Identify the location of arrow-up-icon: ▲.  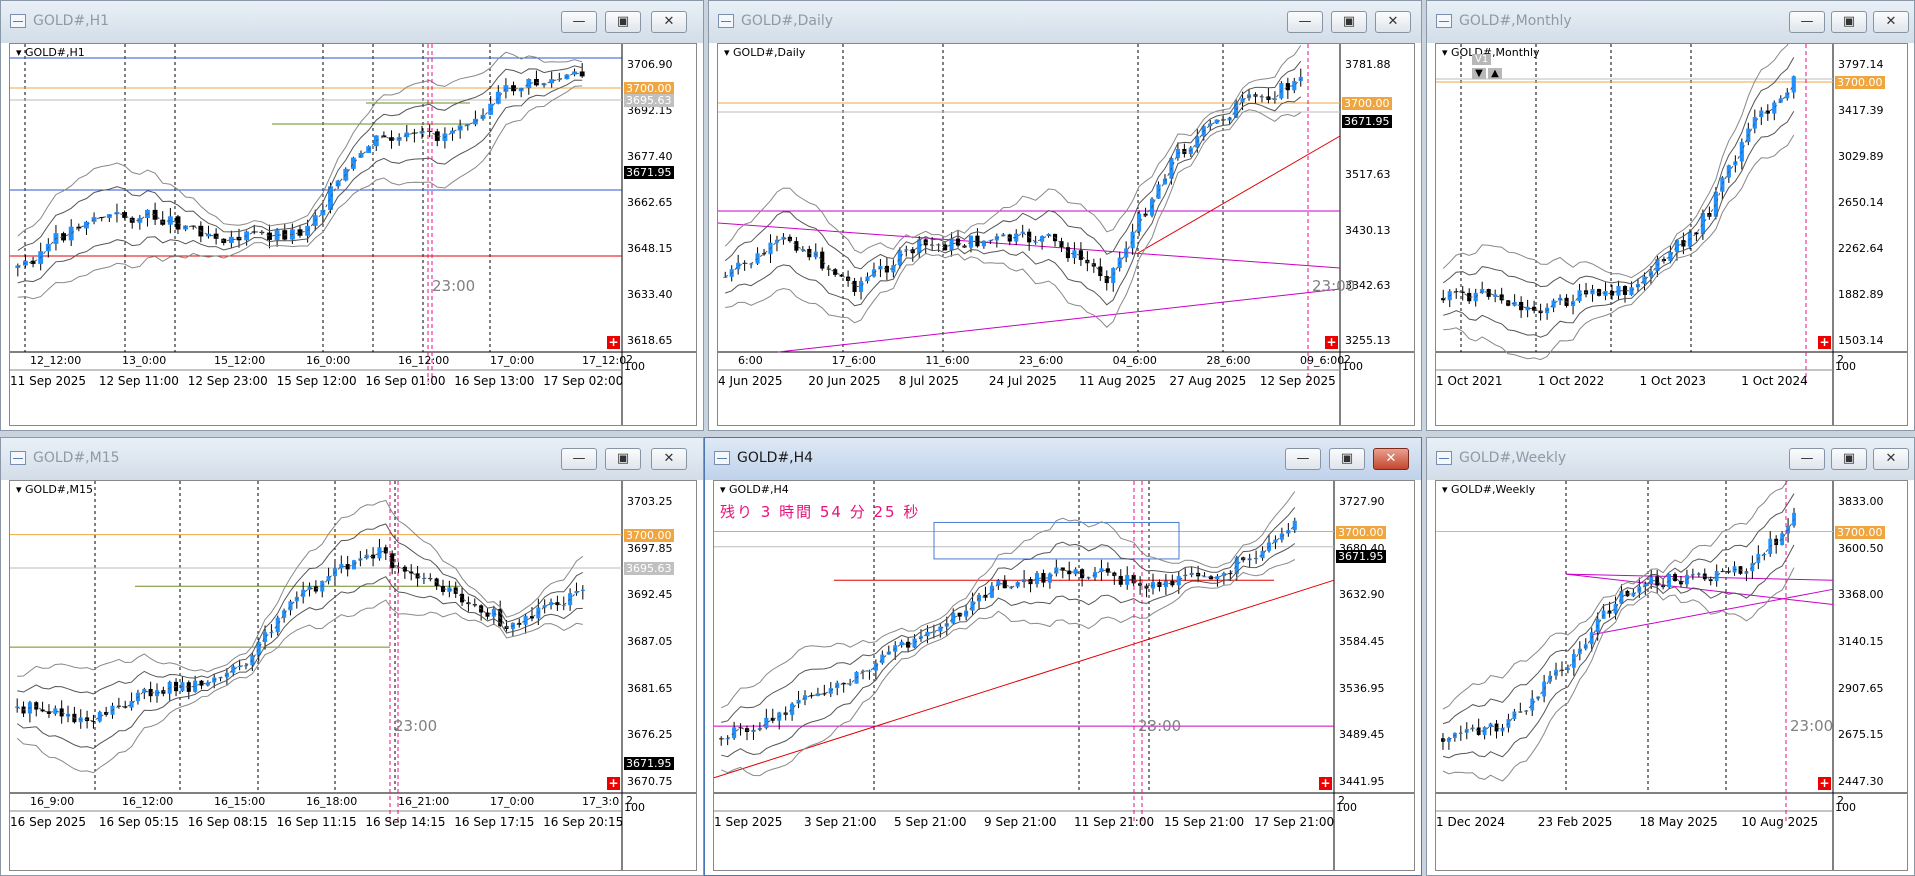
(1495, 73).